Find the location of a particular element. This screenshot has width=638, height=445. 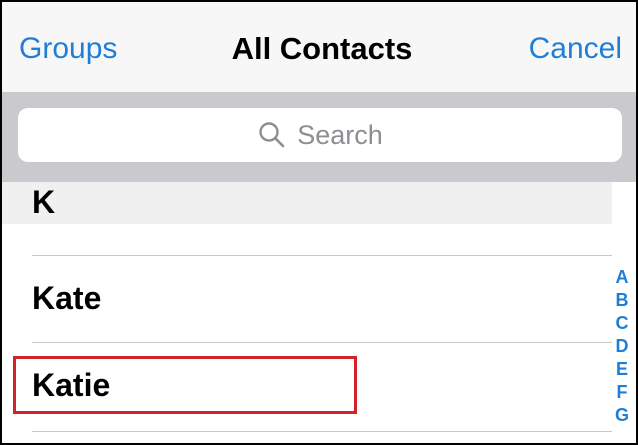

highlight-annotation is located at coordinates (185, 385).